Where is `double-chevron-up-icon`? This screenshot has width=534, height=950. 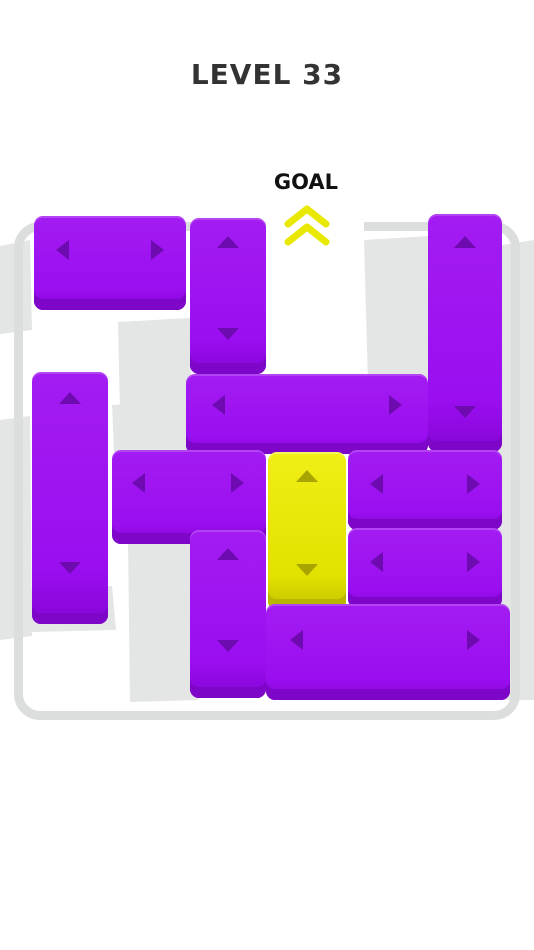
double-chevron-up-icon is located at coordinates (307, 225).